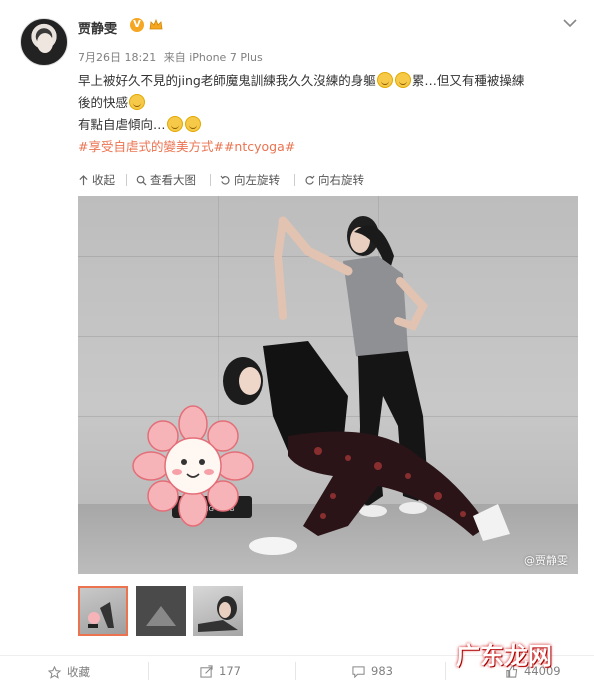  Describe the element at coordinates (137, 102) in the screenshot. I see `relieved-emoji-icon` at that location.